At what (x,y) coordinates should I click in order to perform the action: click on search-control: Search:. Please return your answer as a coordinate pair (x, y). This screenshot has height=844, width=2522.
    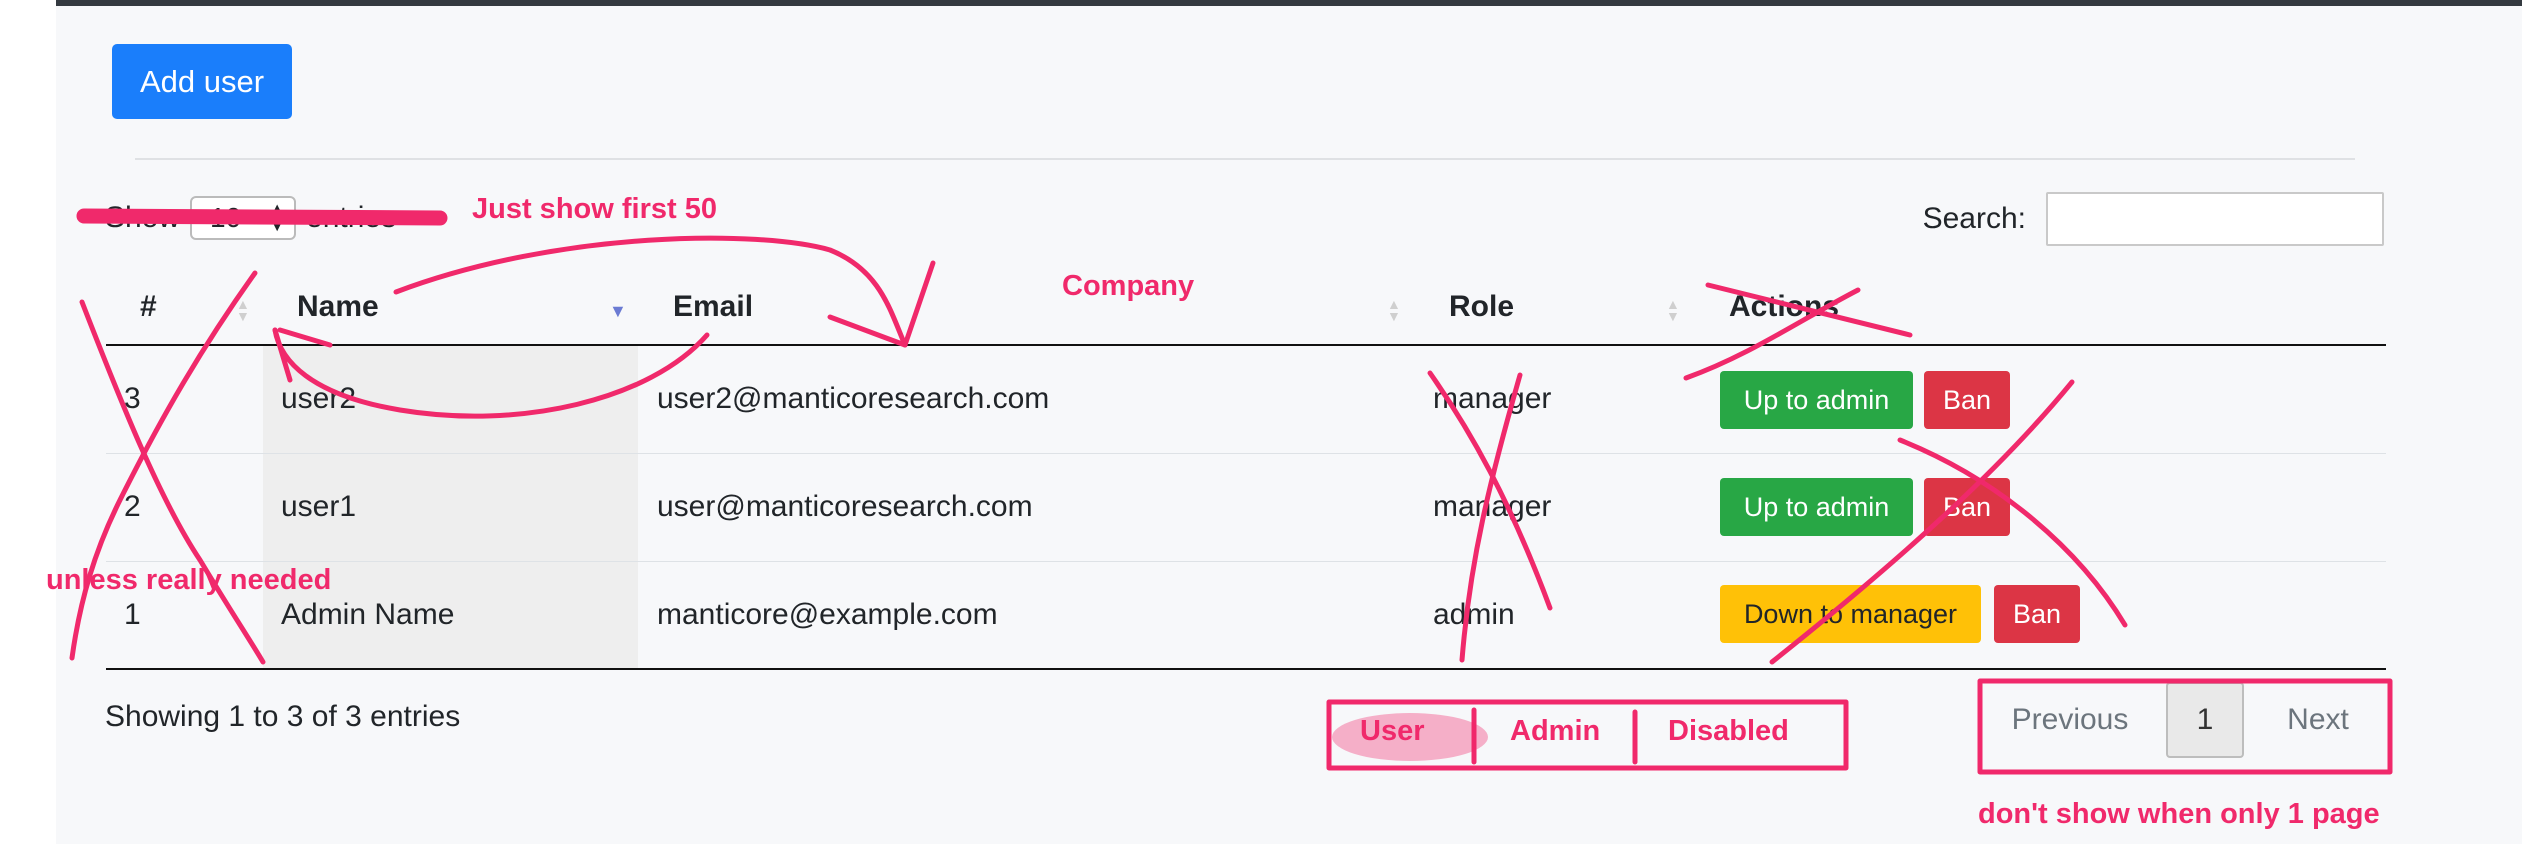
    Looking at the image, I should click on (2153, 219).